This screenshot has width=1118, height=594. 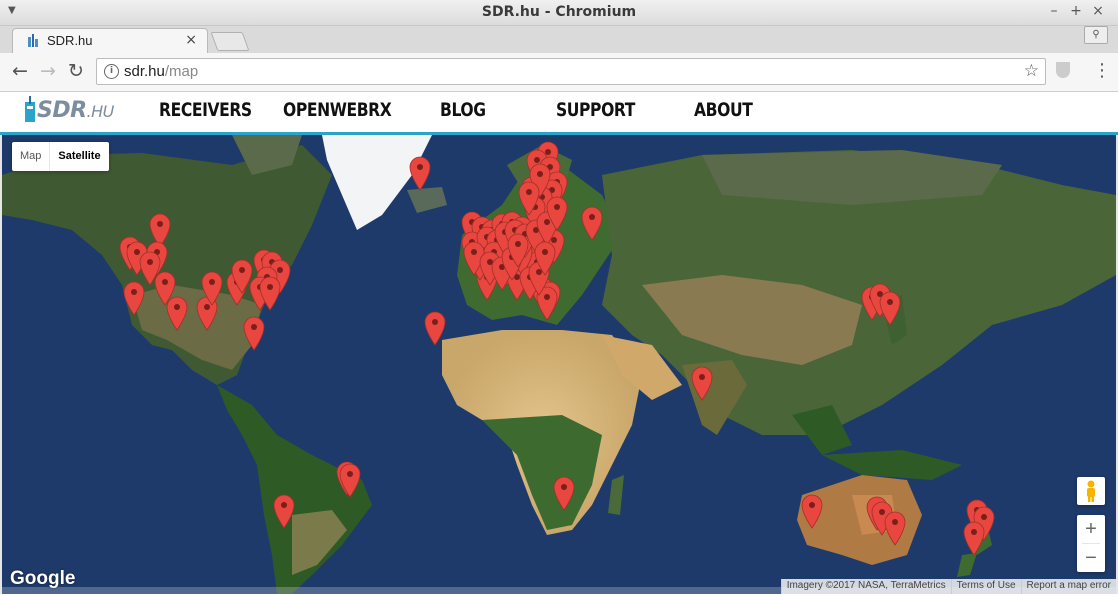 What do you see at coordinates (20, 71) in the screenshot?
I see `back-arrow-icon: ←` at bounding box center [20, 71].